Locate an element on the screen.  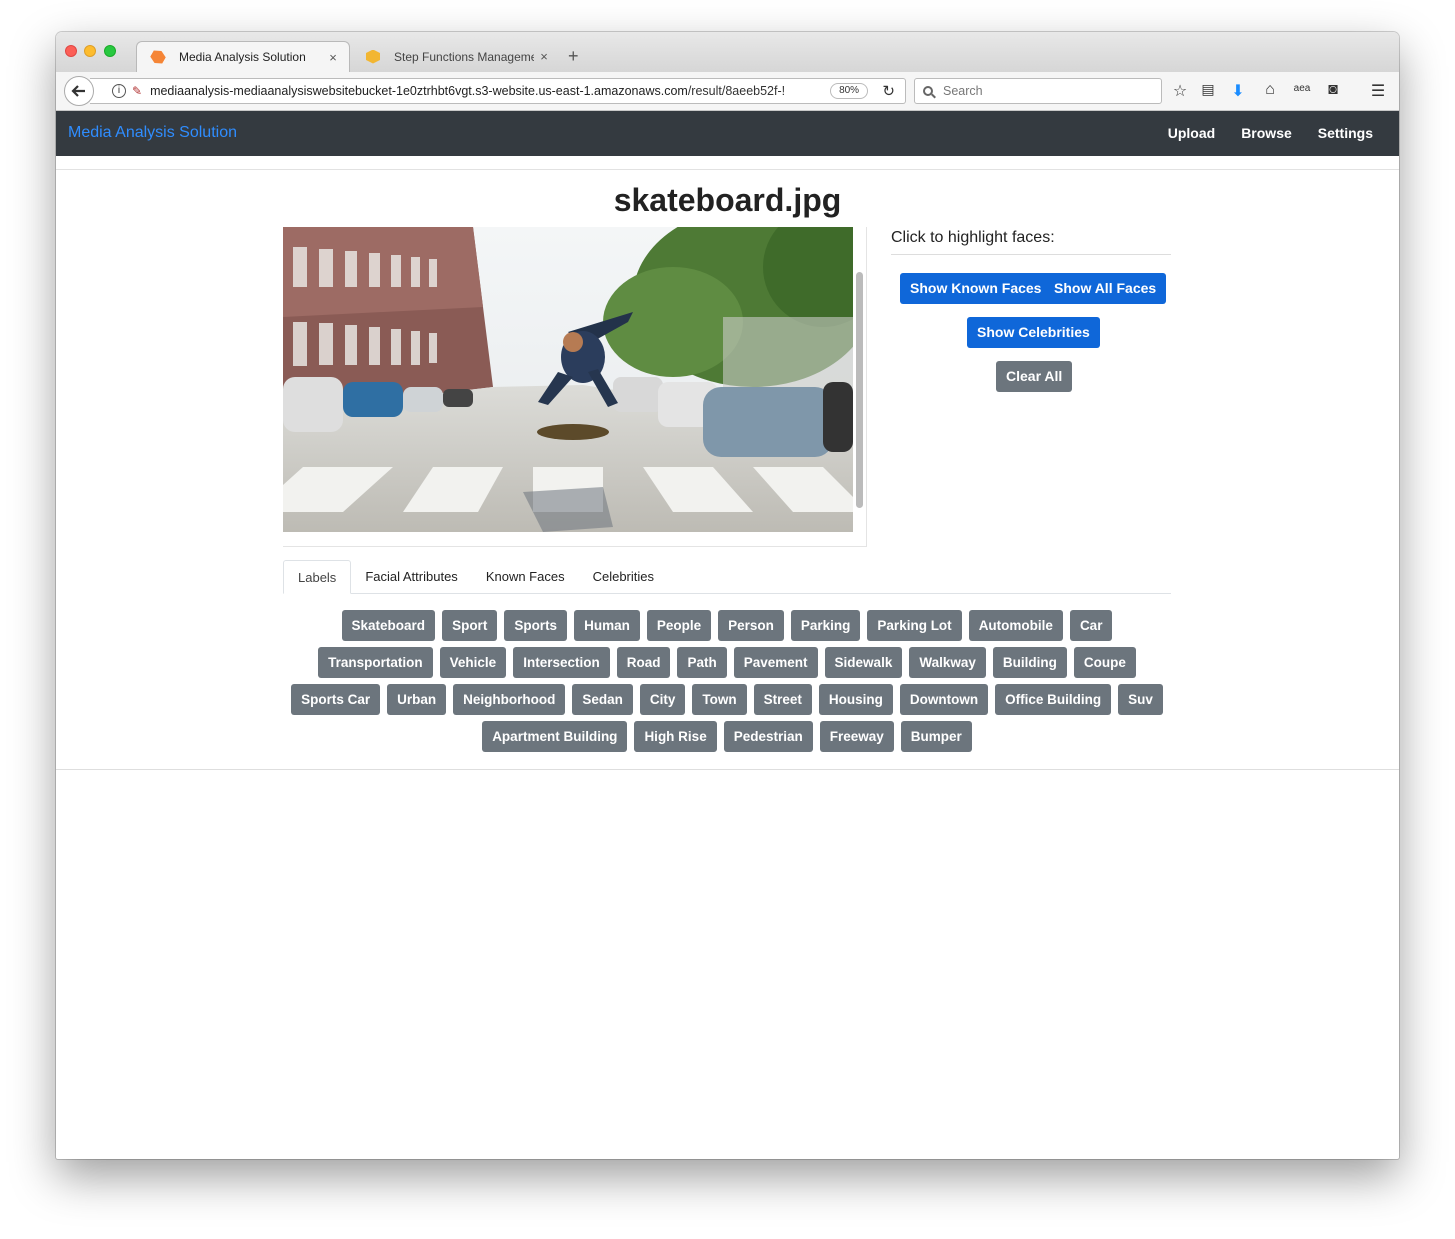
label-chip: Parking is located at coordinates (825, 625).